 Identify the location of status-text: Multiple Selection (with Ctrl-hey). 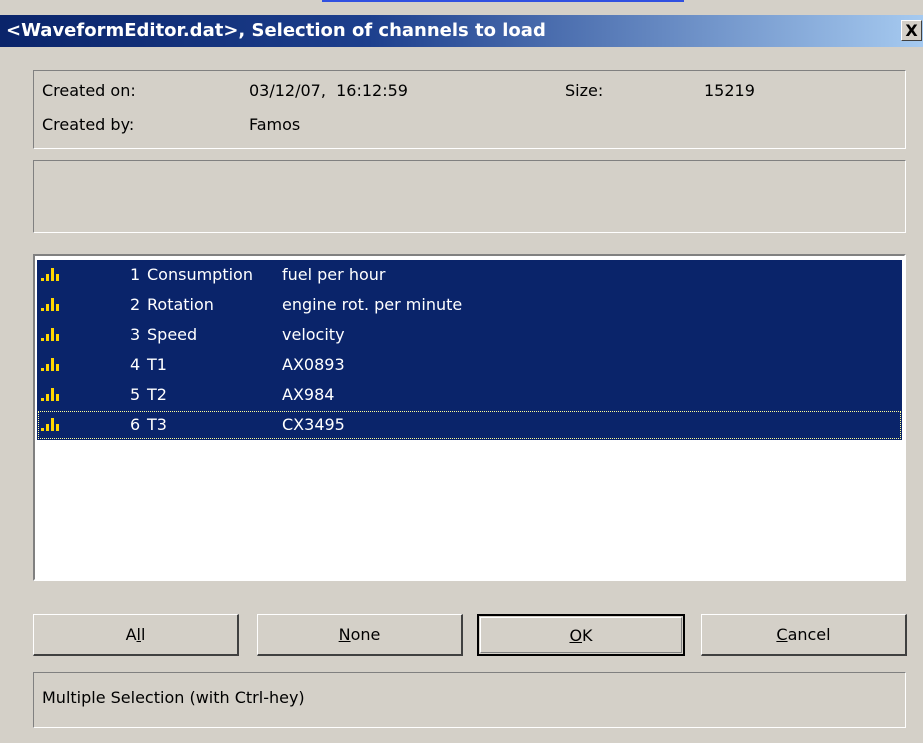
(173, 697).